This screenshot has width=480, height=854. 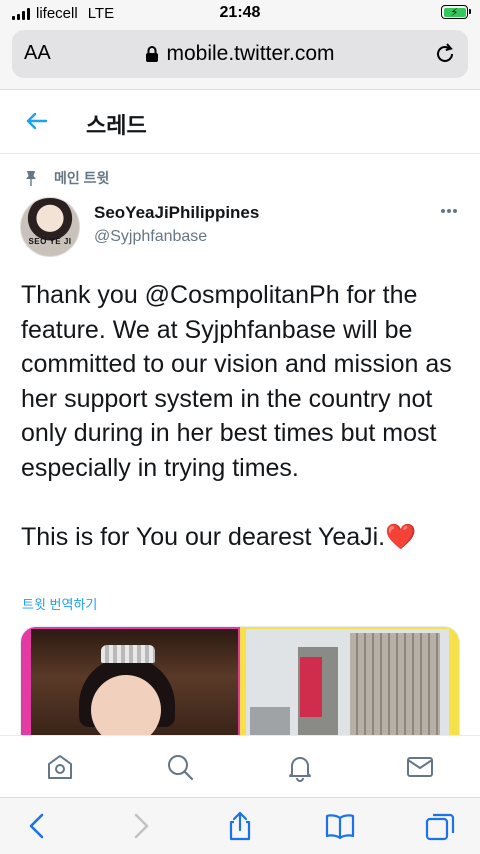 What do you see at coordinates (445, 54) in the screenshot?
I see `reload-icon` at bounding box center [445, 54].